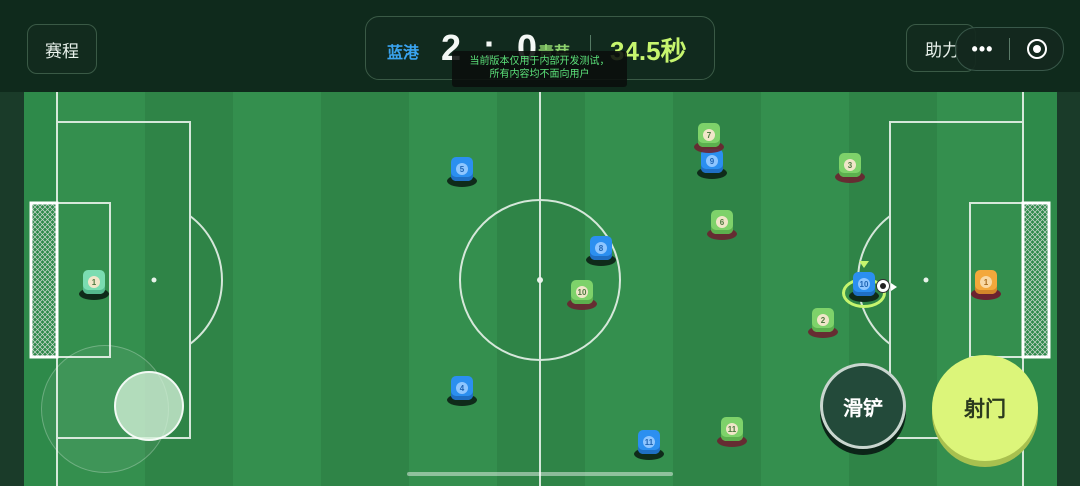  I want to click on player-blue-8: 8, so click(601, 251).